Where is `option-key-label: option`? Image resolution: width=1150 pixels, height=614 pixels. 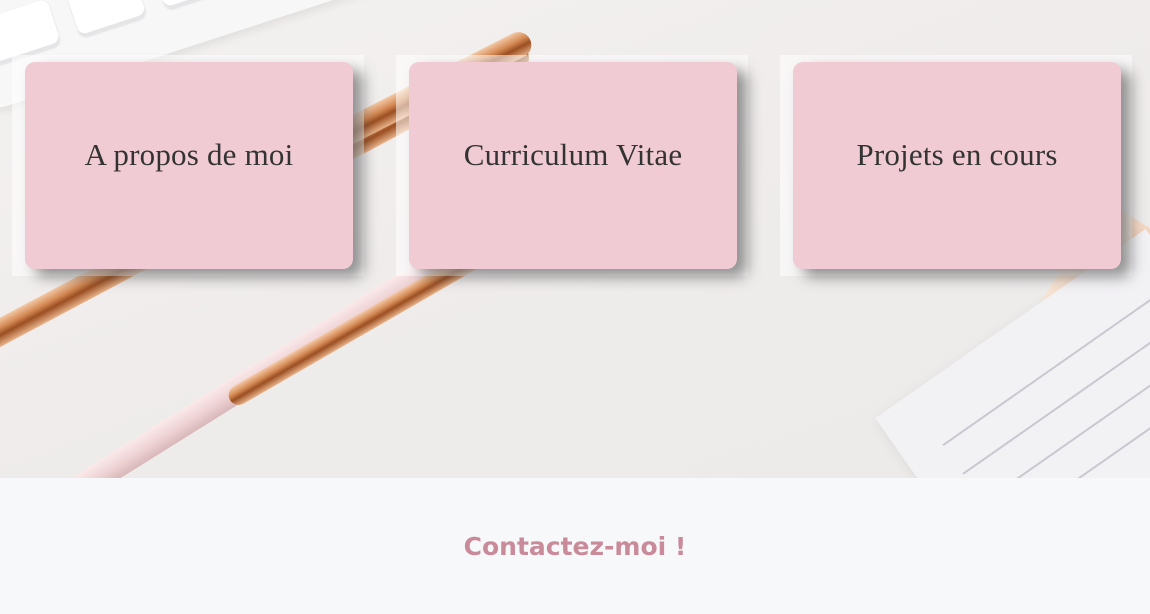 option-key-label: option is located at coordinates (191, 0).